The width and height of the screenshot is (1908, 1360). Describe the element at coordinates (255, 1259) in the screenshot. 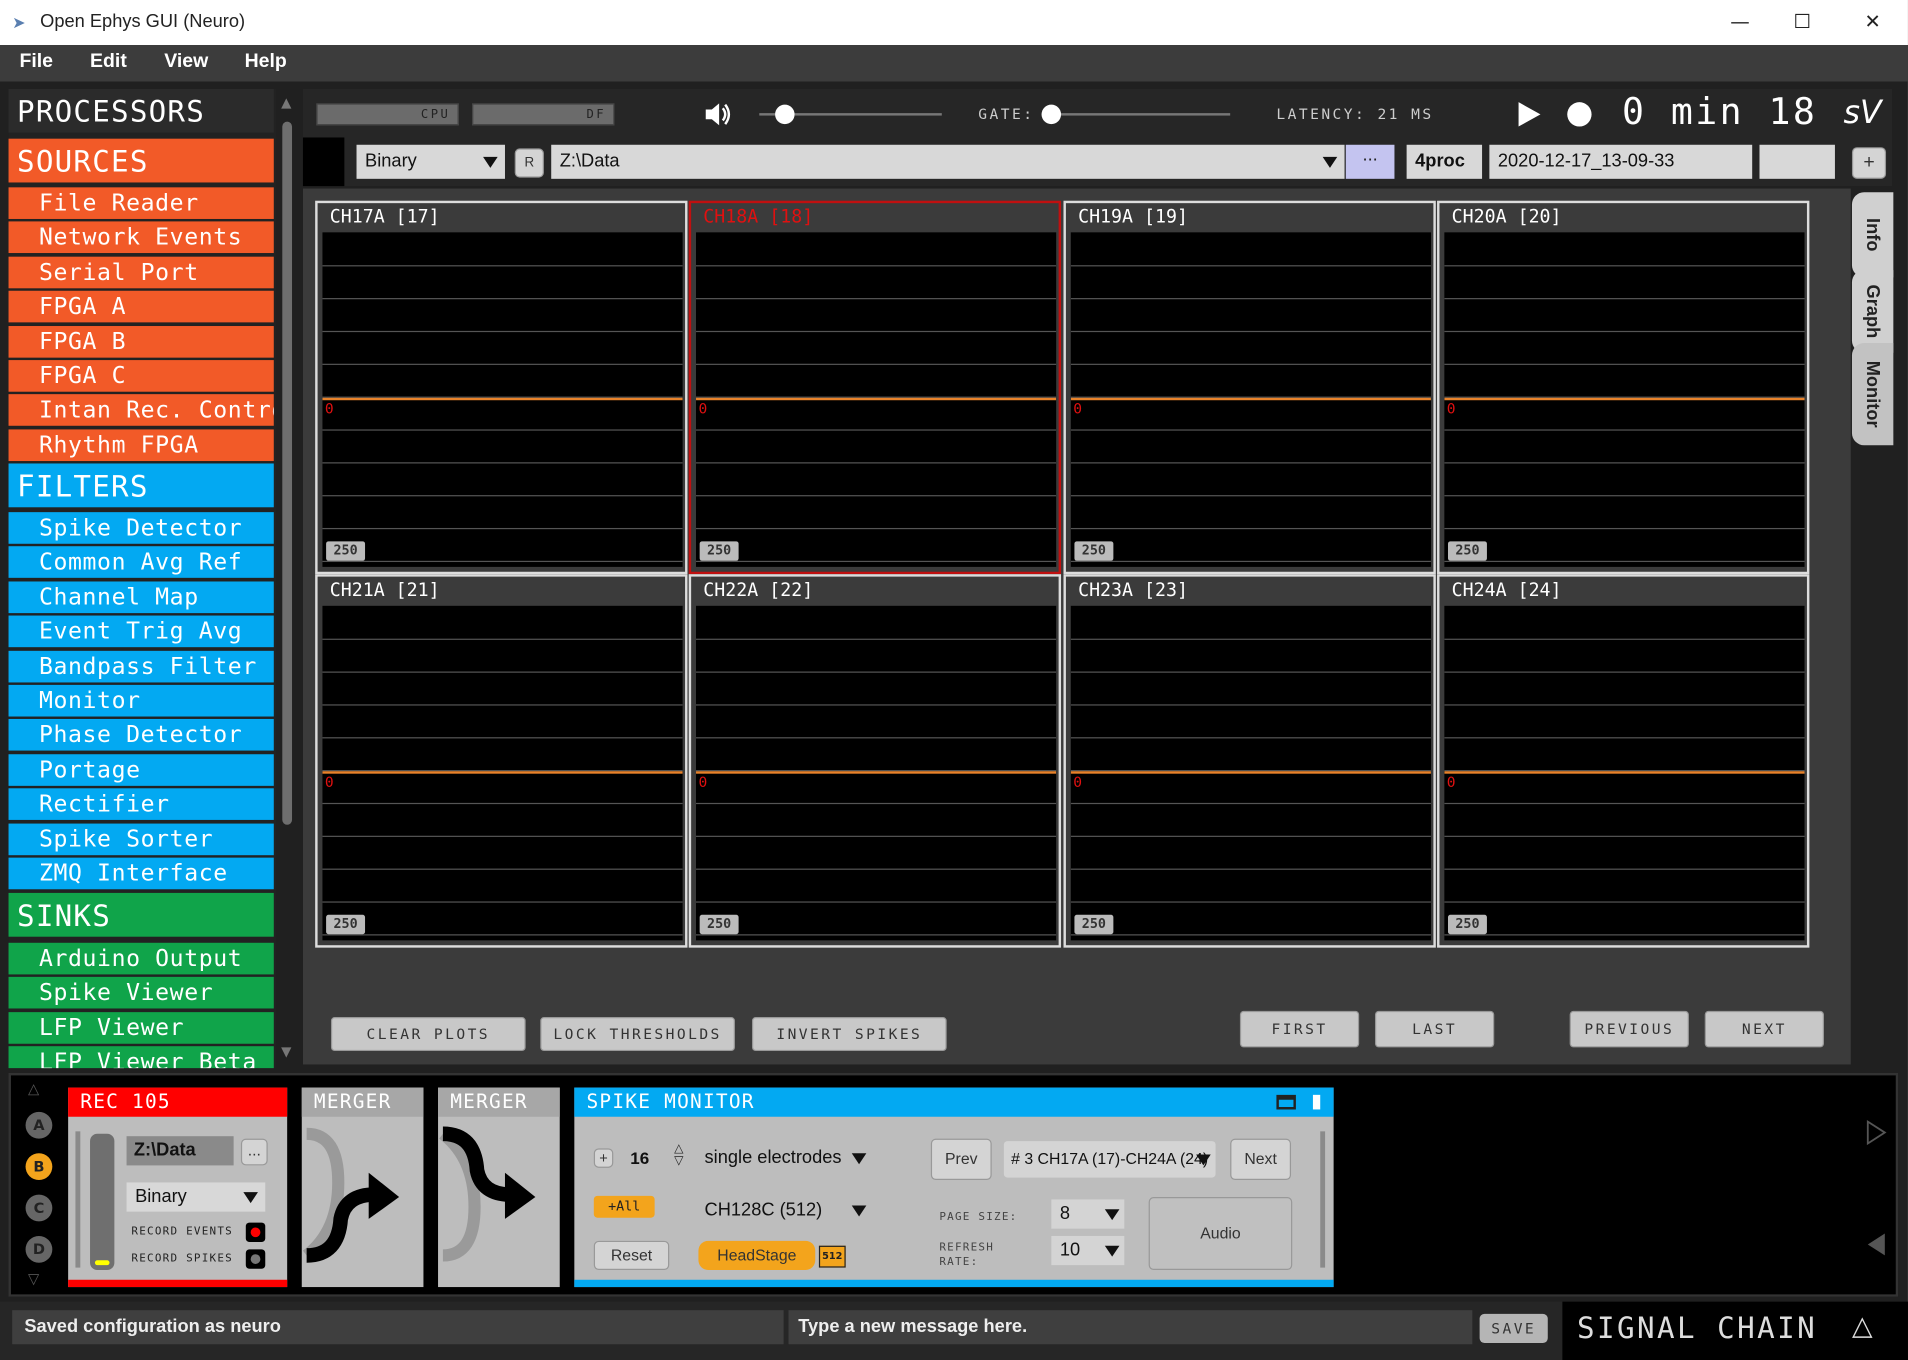

I see `record-spikes-toggle` at that location.